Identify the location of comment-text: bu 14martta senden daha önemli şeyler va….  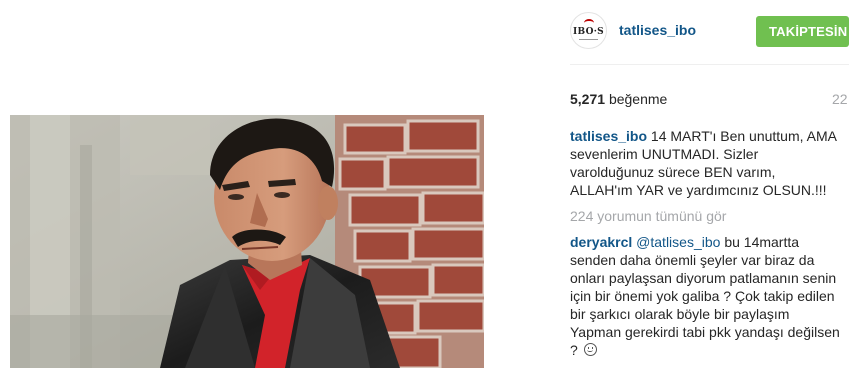
(705, 296).